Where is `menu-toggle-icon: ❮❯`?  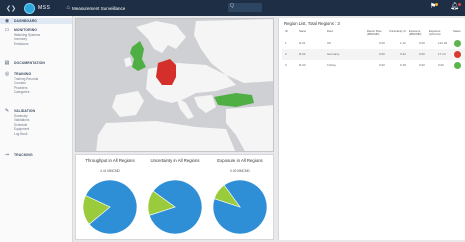 menu-toggle-icon: ❮❯ is located at coordinates (11, 8).